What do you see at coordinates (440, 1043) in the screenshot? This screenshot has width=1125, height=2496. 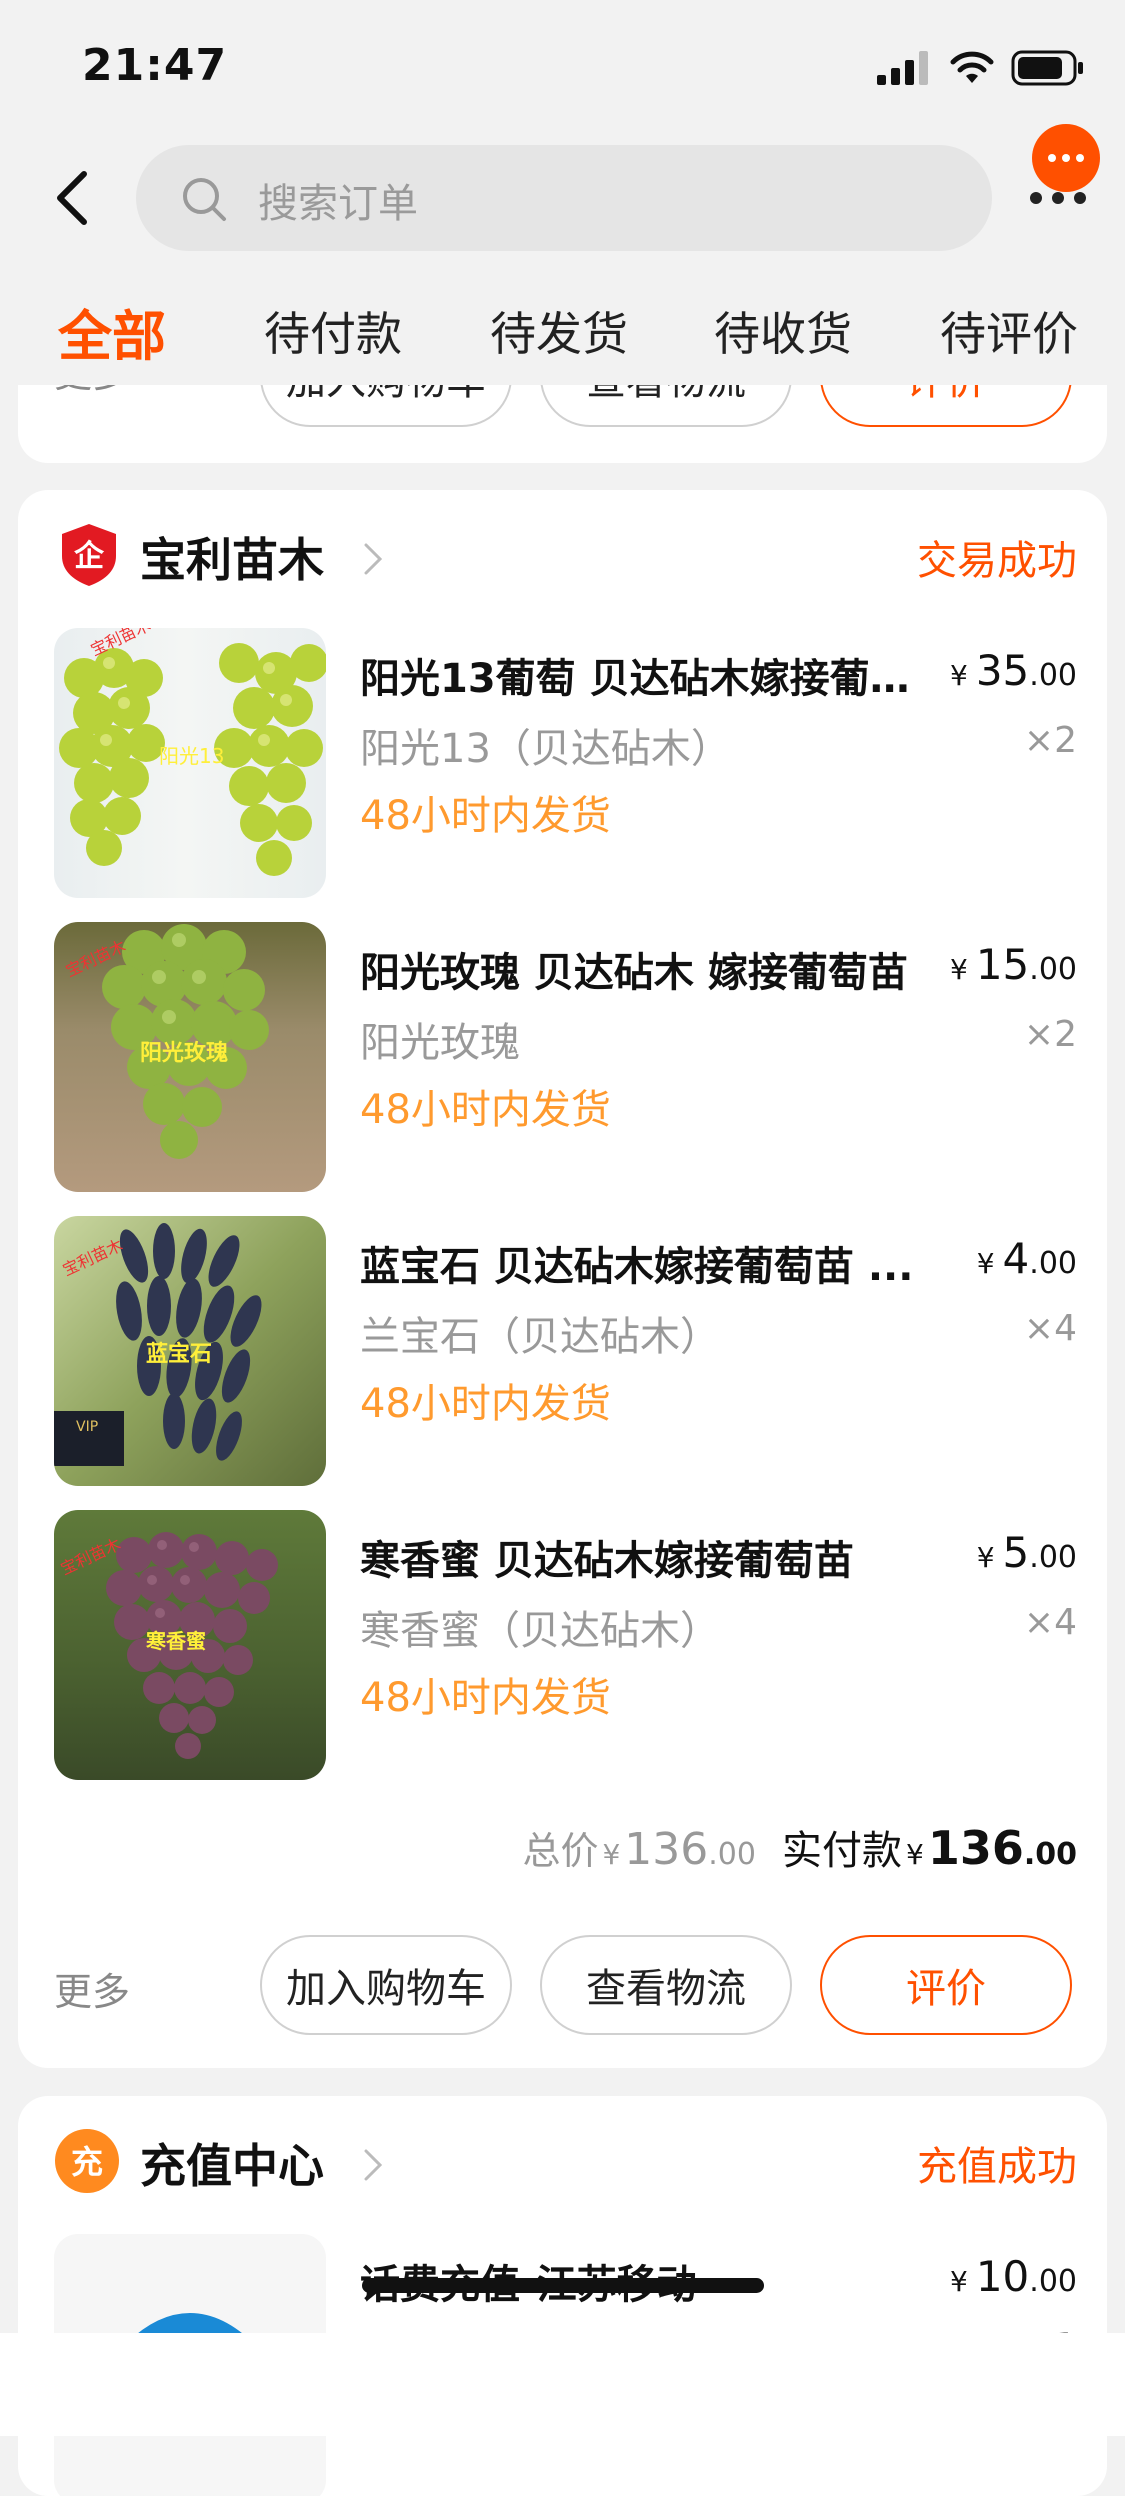 I see `item-sku: 阳光玫瑰` at bounding box center [440, 1043].